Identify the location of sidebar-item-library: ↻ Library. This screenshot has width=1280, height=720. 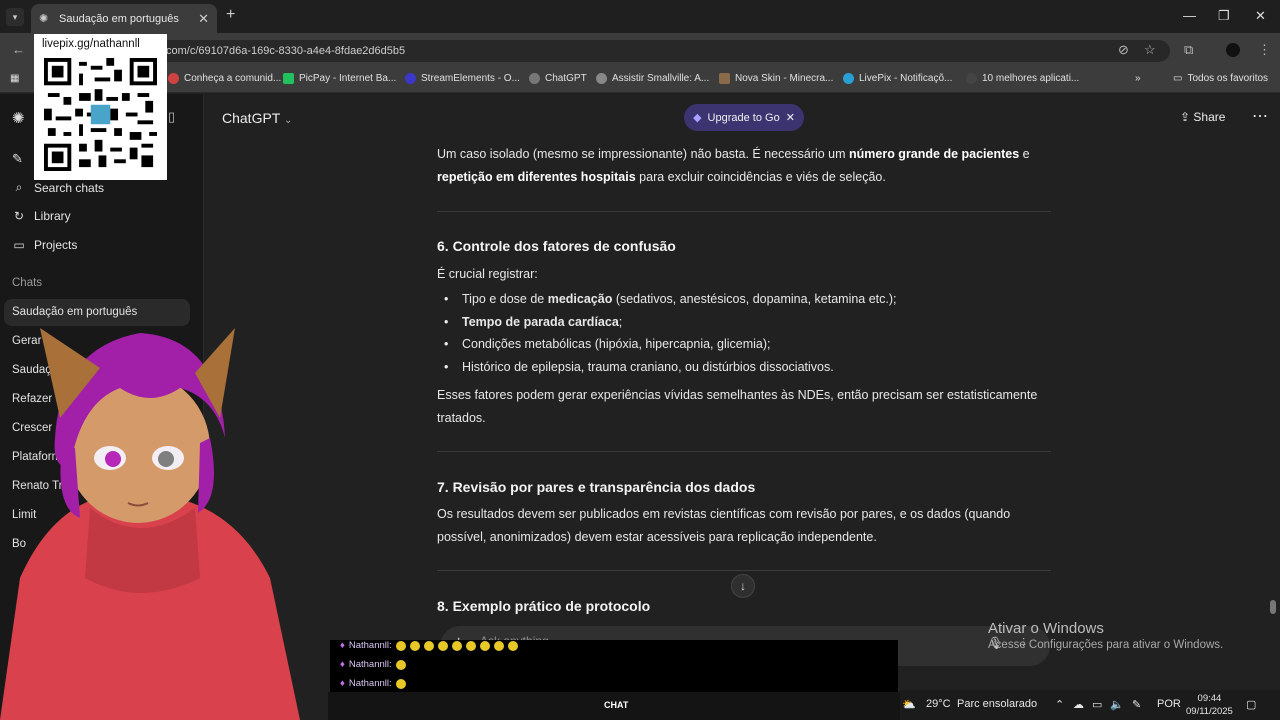
(41, 216).